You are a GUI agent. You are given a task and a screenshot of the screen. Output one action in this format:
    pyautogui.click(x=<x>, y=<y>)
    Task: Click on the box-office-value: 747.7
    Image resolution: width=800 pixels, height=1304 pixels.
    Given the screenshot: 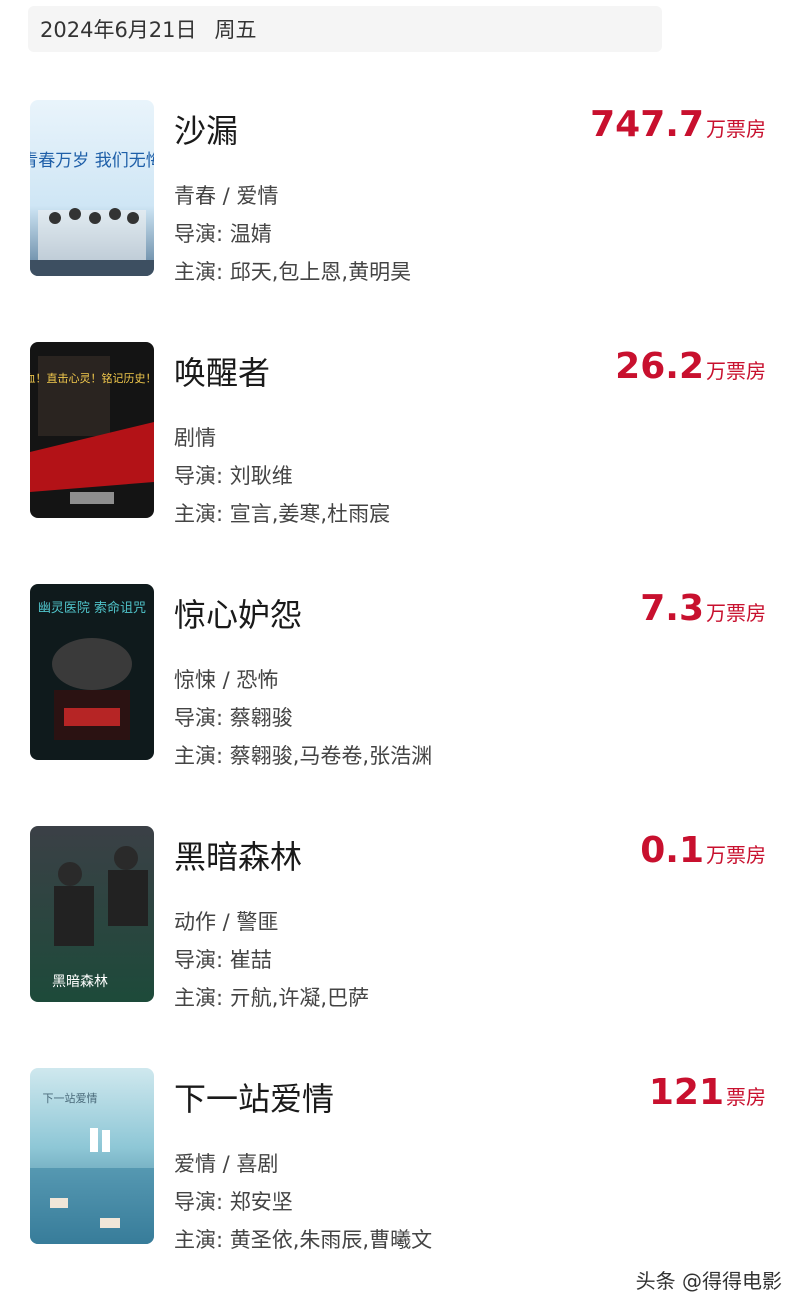 What is the action you would take?
    pyautogui.click(x=647, y=124)
    